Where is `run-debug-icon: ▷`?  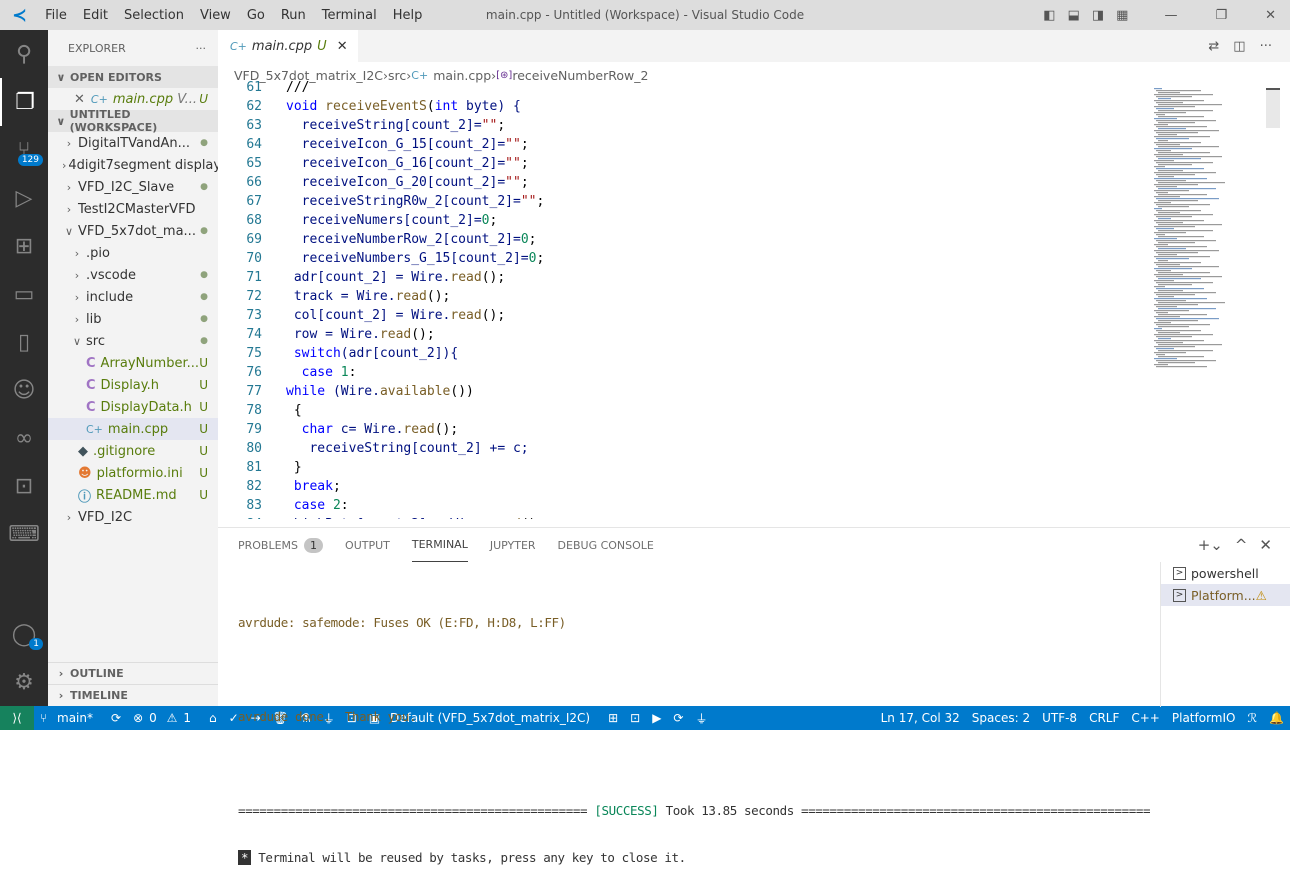
run-debug-icon: ▷ is located at coordinates (24, 198).